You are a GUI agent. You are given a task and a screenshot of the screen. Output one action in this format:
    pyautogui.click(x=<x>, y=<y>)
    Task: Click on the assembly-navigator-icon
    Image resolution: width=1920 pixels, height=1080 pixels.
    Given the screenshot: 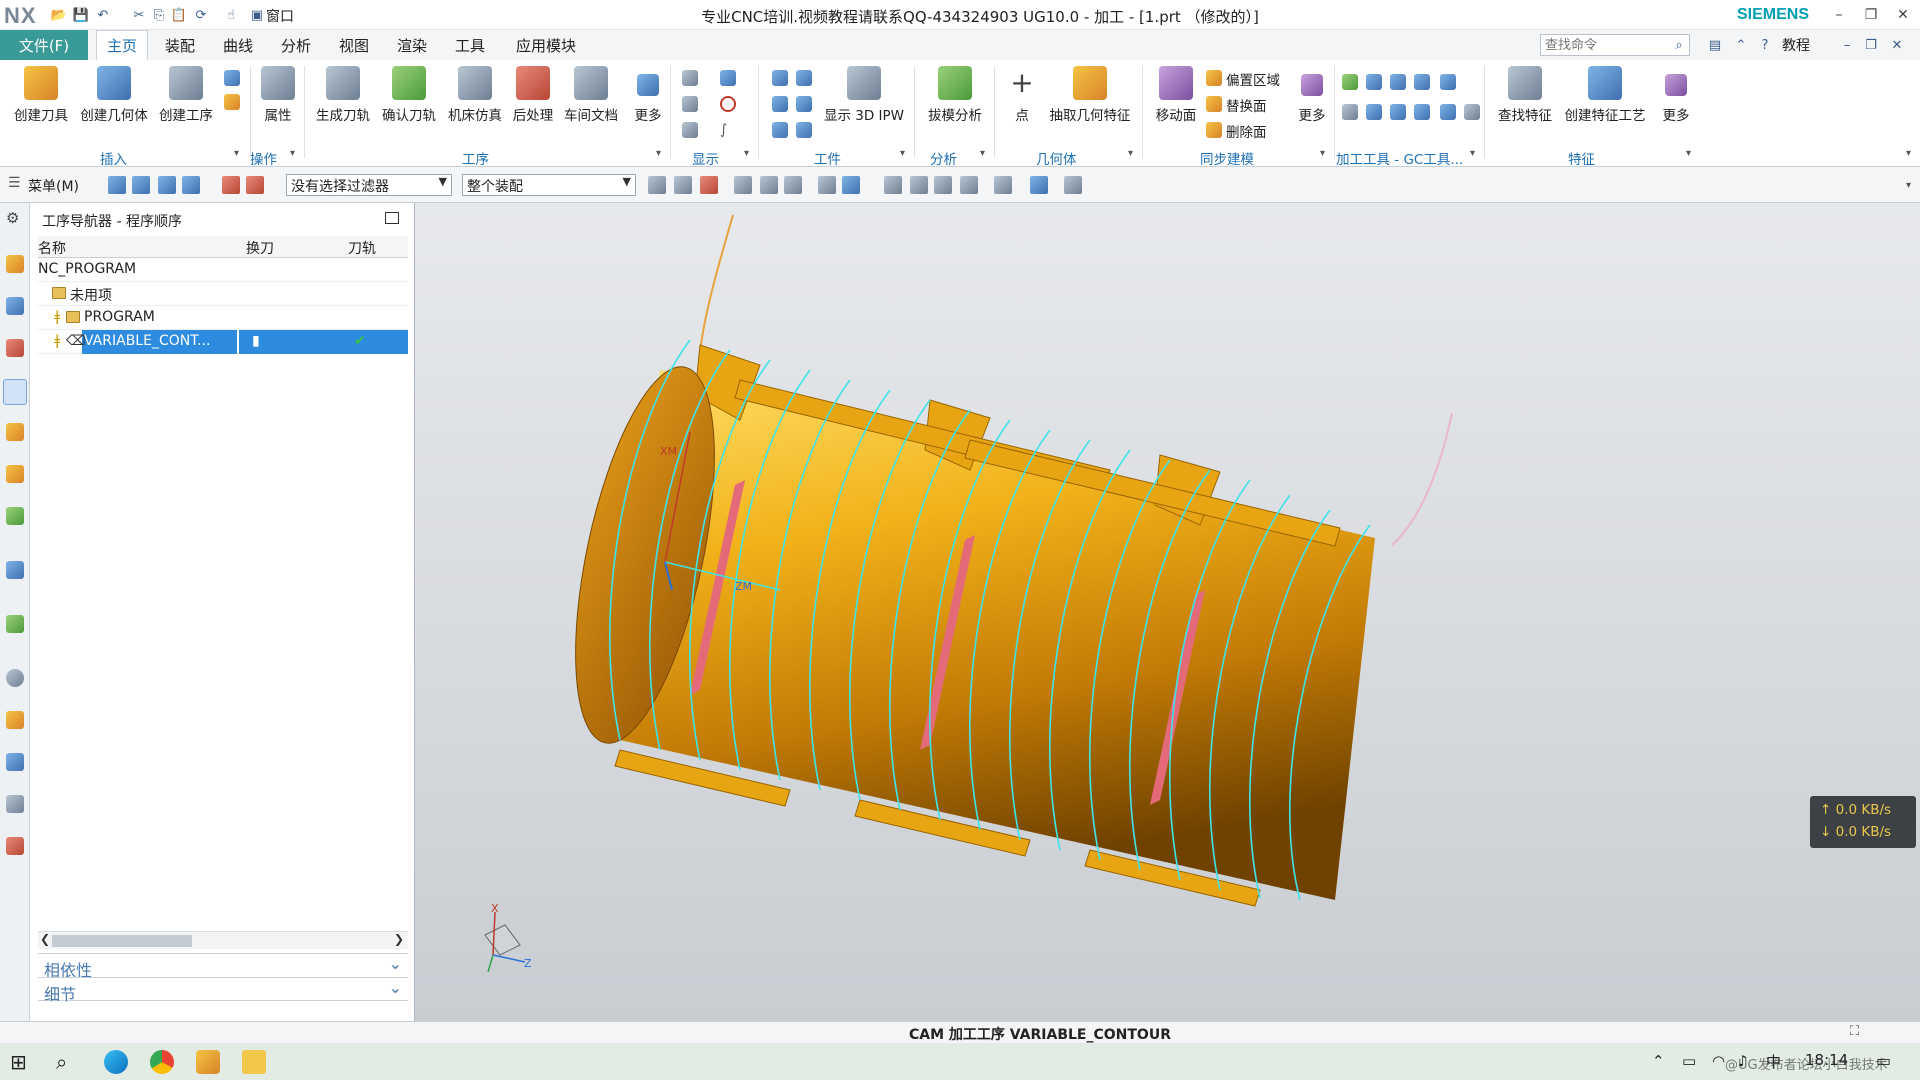 What is the action you would take?
    pyautogui.click(x=15, y=306)
    